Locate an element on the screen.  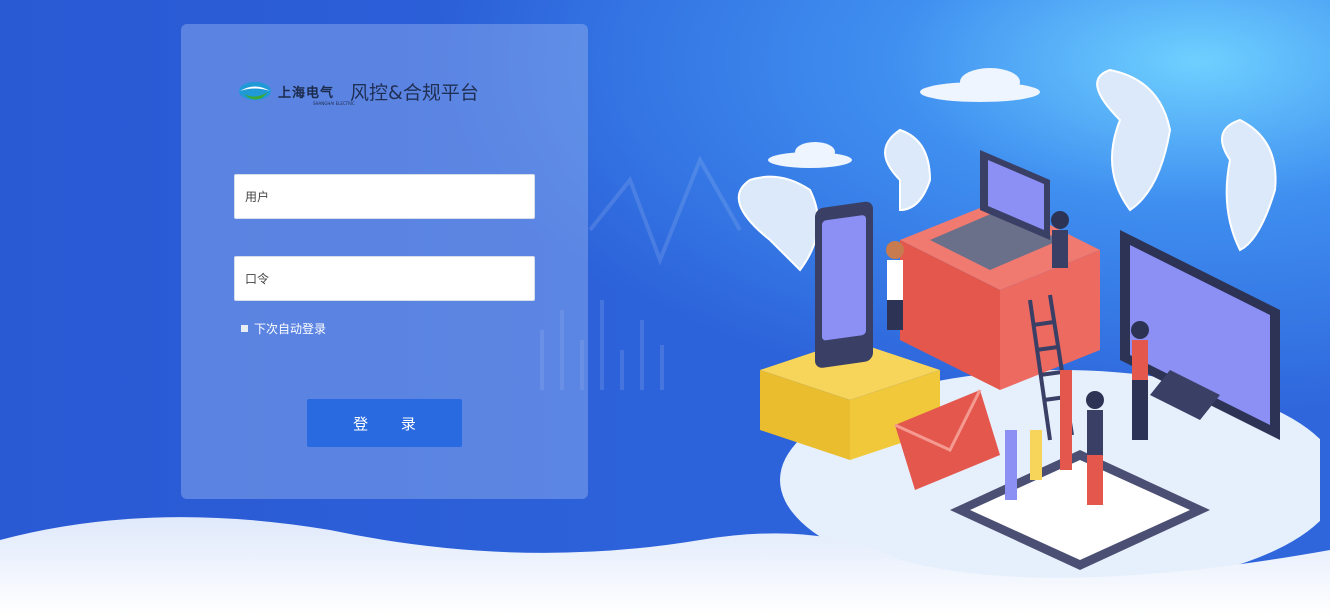
app-title: 风控&合规平台 is located at coordinates (414, 92).